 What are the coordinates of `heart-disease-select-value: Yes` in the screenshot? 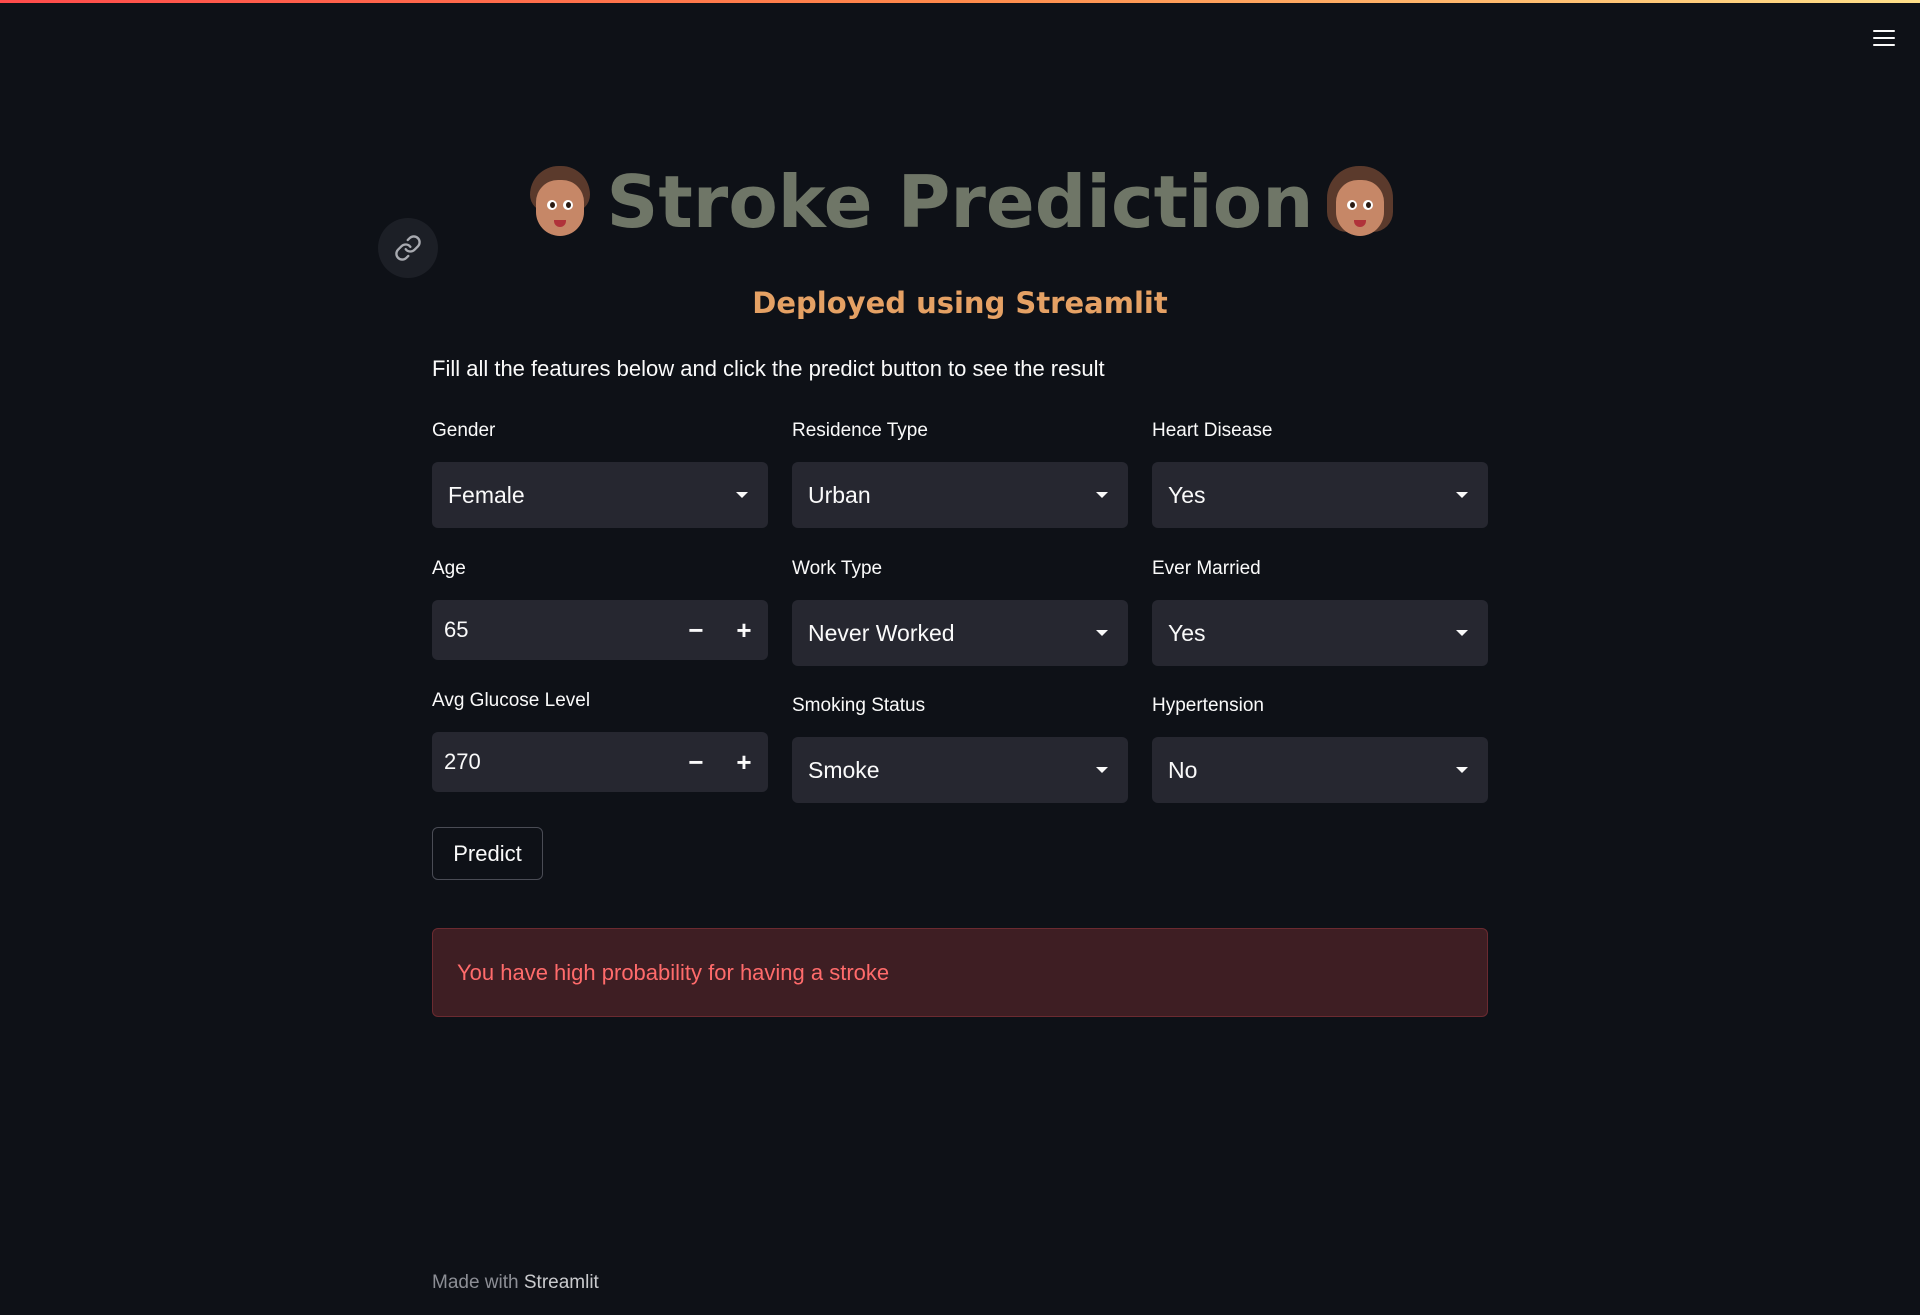 It's located at (1187, 494).